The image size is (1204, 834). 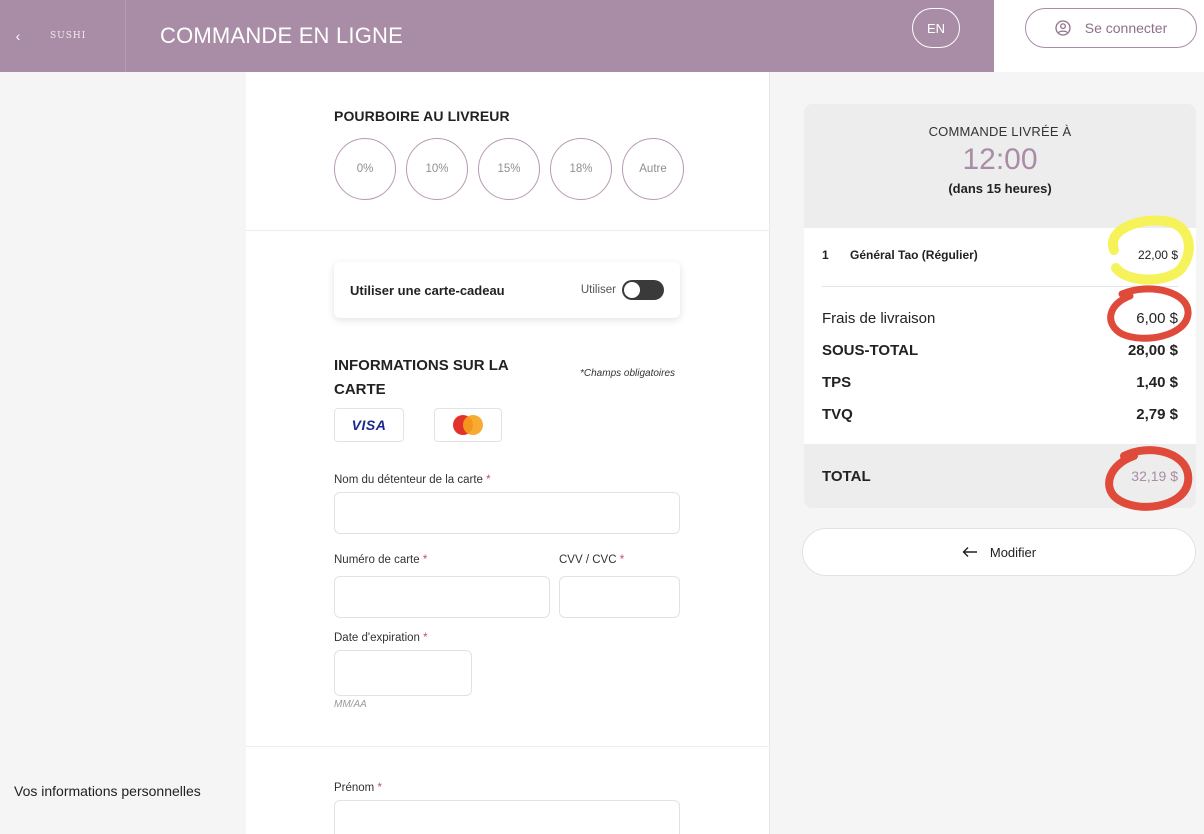 I want to click on tps-label: TPS, so click(x=837, y=382).